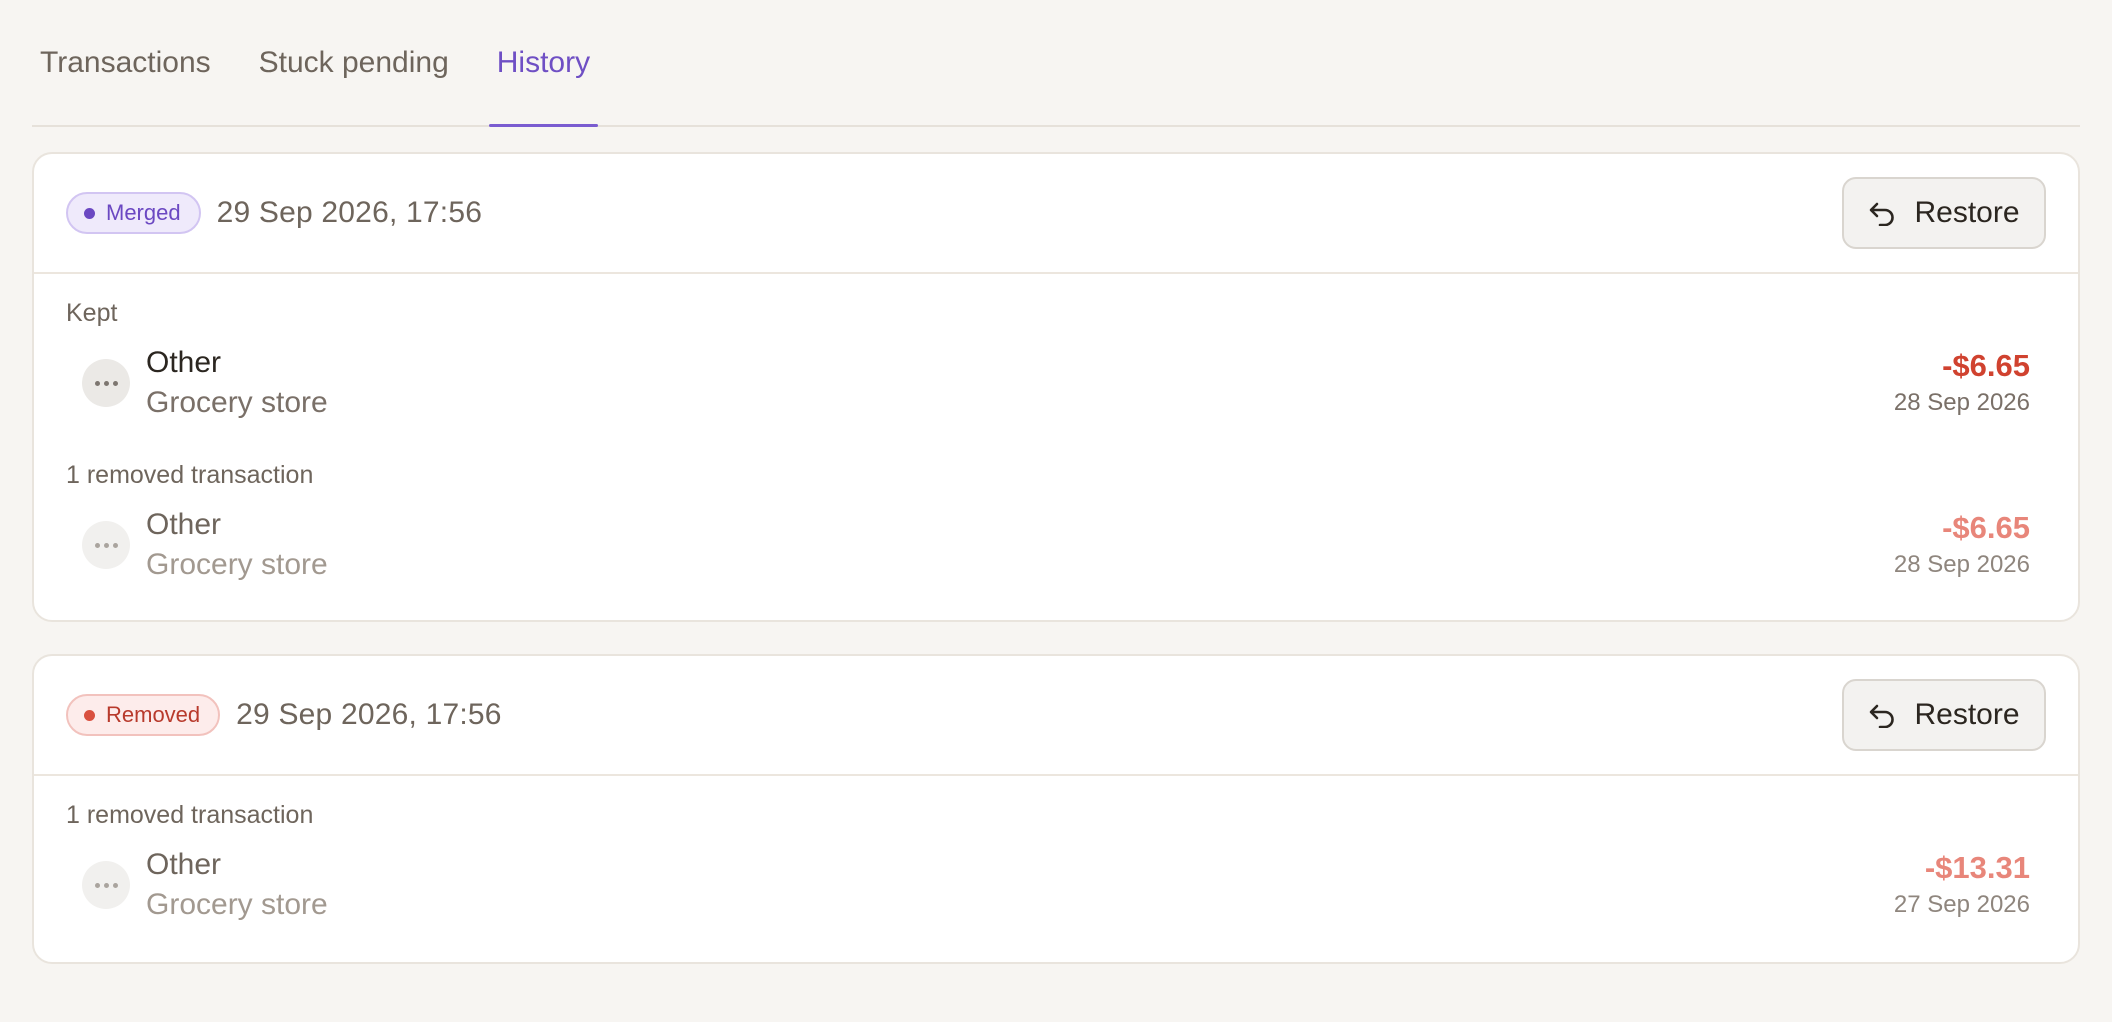 Image resolution: width=2112 pixels, height=1022 pixels. Describe the element at coordinates (1977, 867) in the screenshot. I see `transaction-amount: -$13.31` at that location.